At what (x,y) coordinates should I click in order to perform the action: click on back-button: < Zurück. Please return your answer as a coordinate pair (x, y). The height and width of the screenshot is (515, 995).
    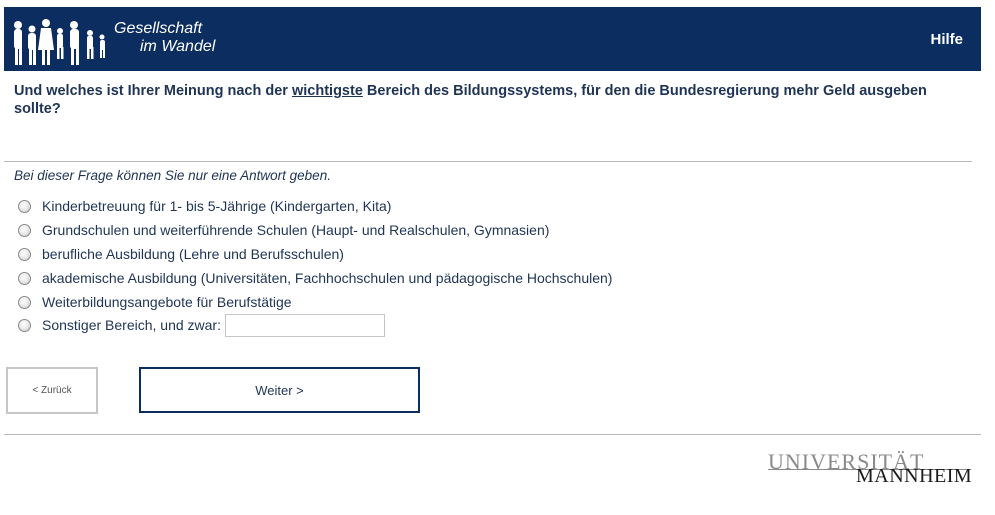
    Looking at the image, I should click on (52, 390).